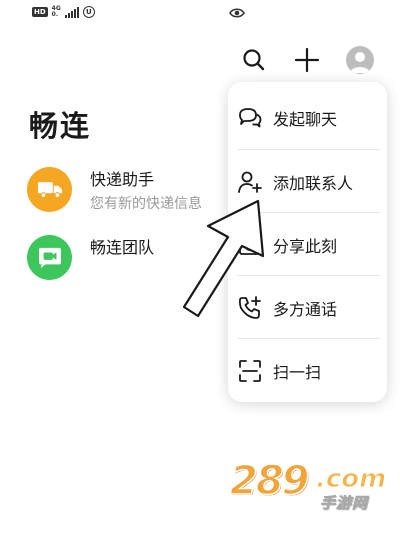  Describe the element at coordinates (237, 13) in the screenshot. I see `eye-icon` at that location.